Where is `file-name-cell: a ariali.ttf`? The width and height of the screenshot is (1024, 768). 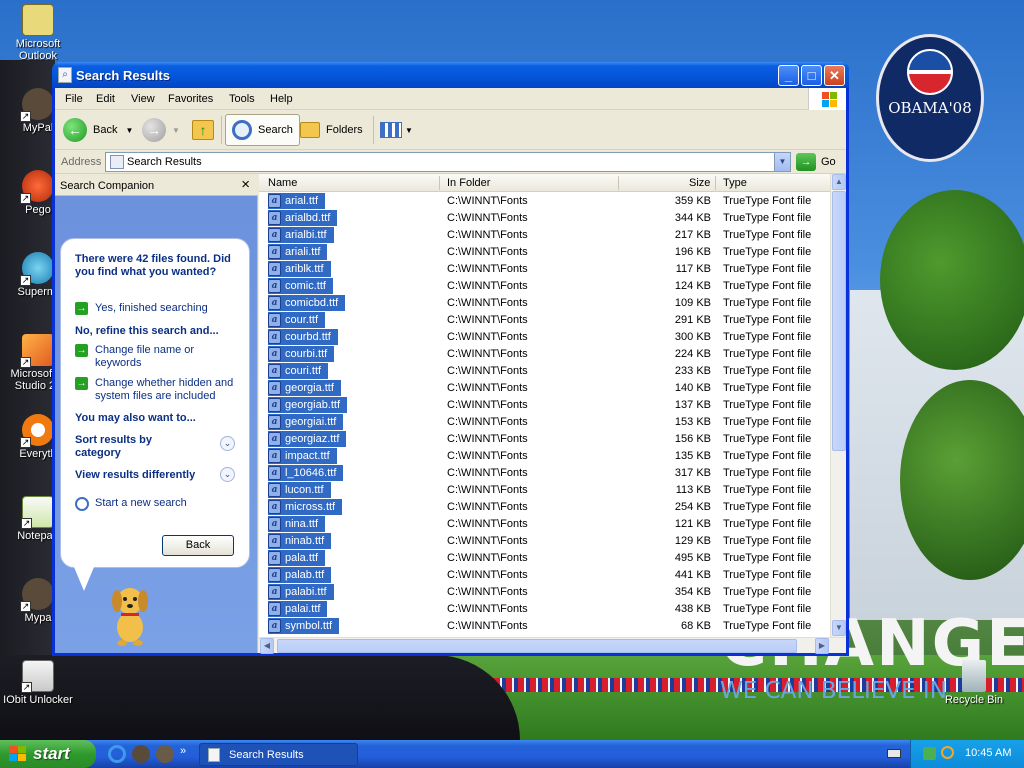
file-name-cell: a ariali.ttf is located at coordinates (298, 252).